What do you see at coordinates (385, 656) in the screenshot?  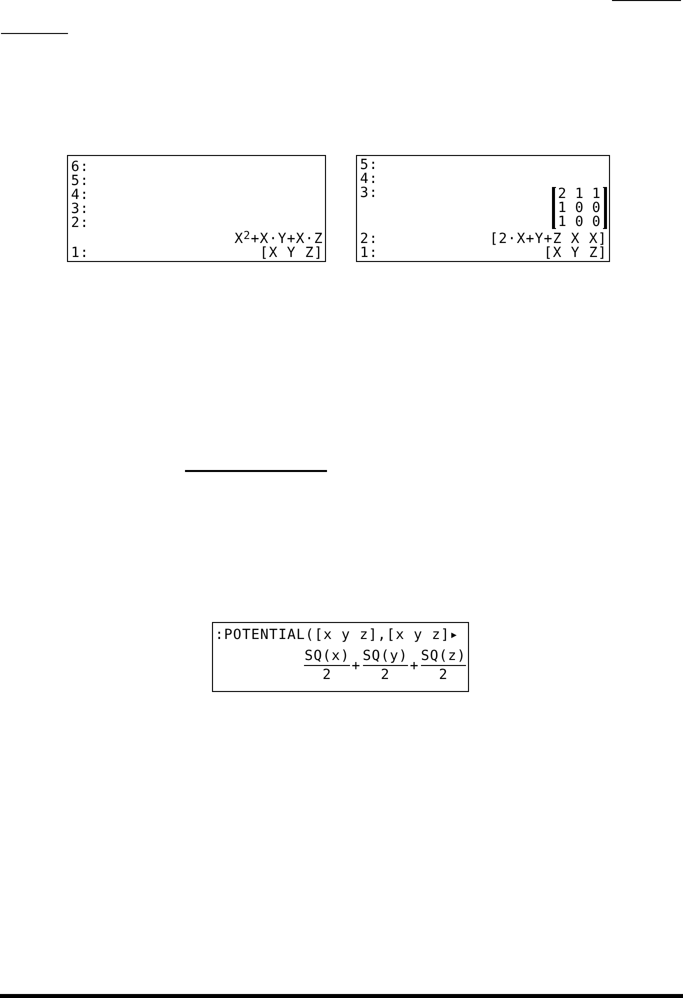 I see `fraction-numerator: SQ(y)` at bounding box center [385, 656].